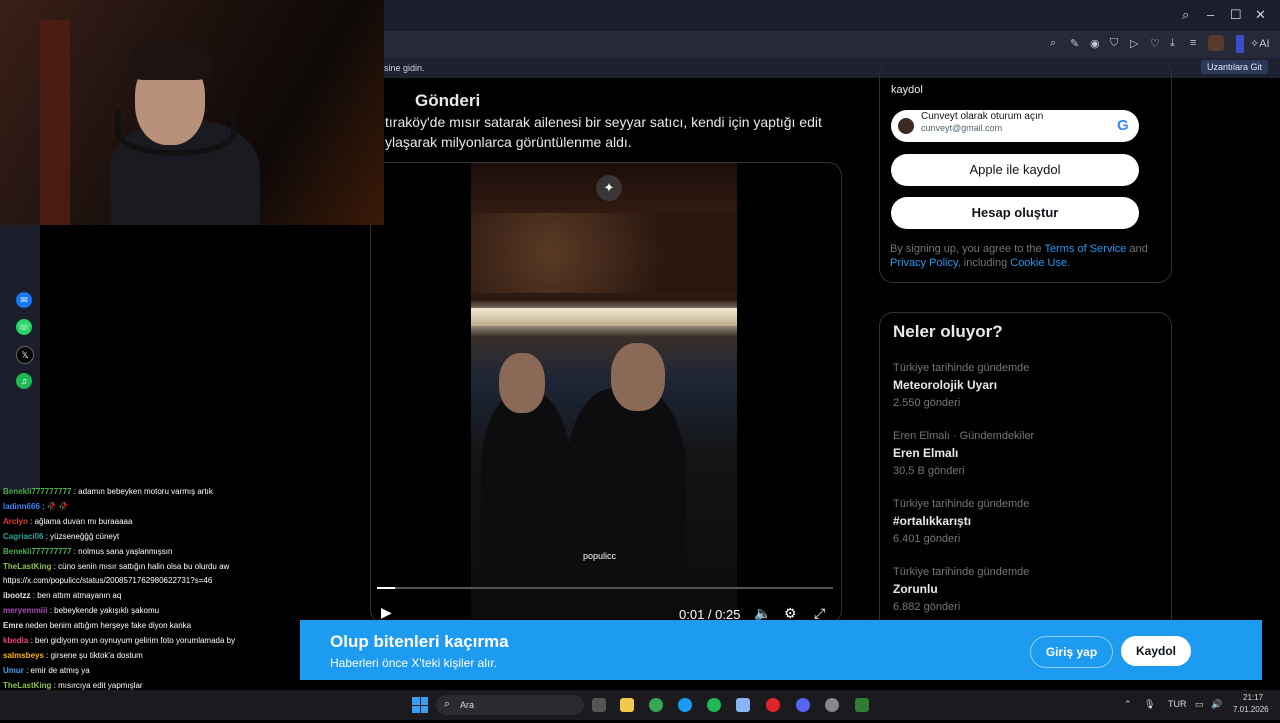  Describe the element at coordinates (1216, 43) in the screenshot. I see `profile-avatar` at that location.